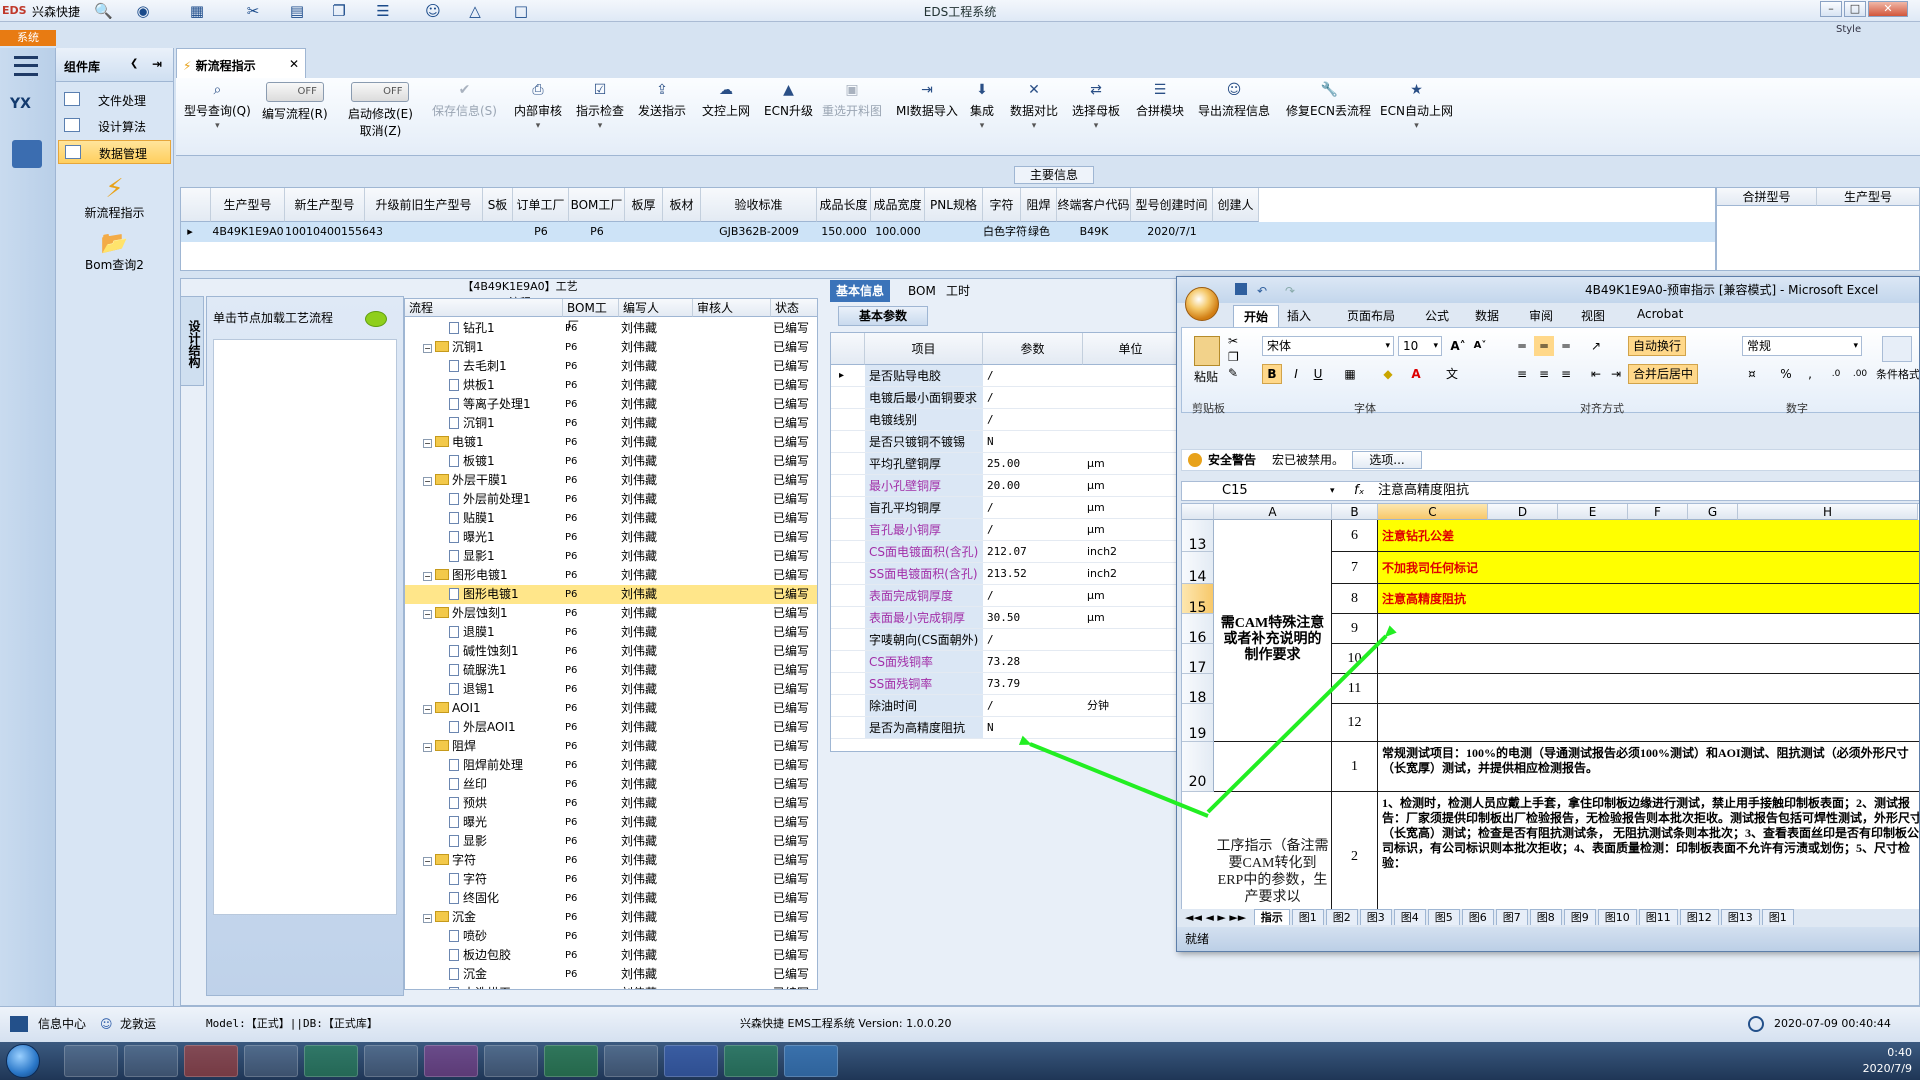  I want to click on main-header-cell: 字符, so click(1002, 205).